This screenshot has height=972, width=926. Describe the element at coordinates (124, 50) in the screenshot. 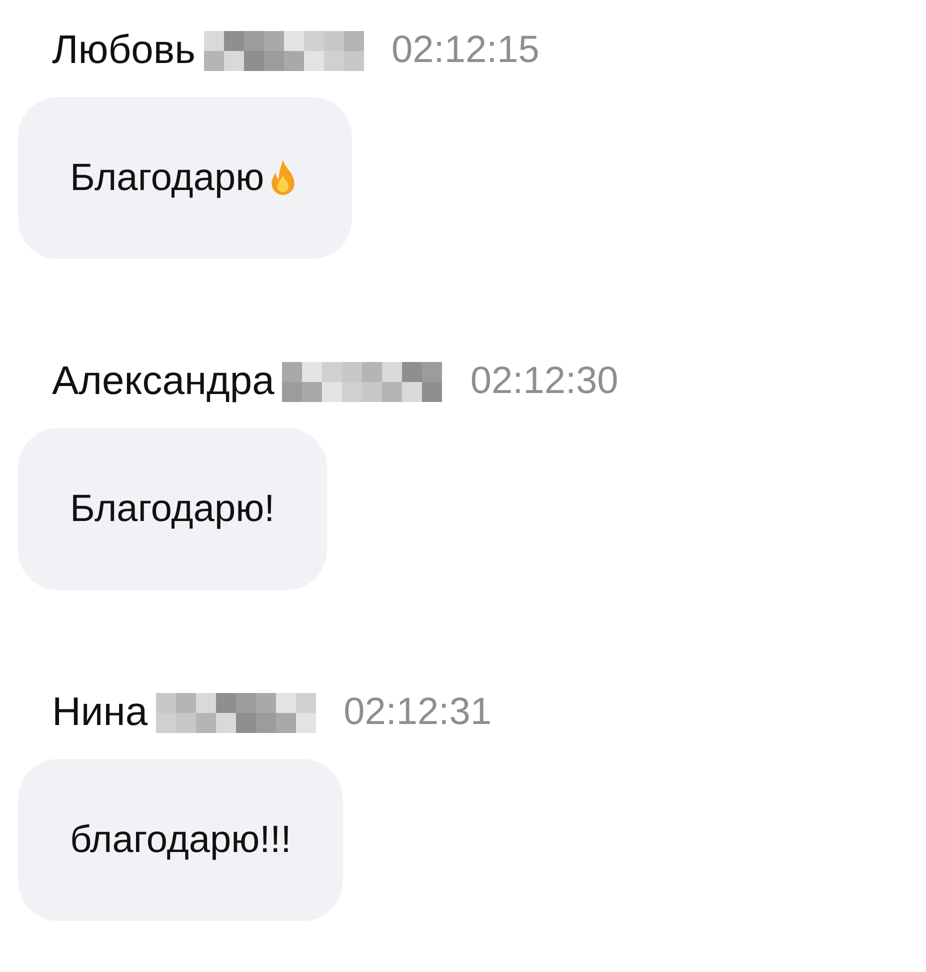

I see `sender-name: Любовь` at that location.